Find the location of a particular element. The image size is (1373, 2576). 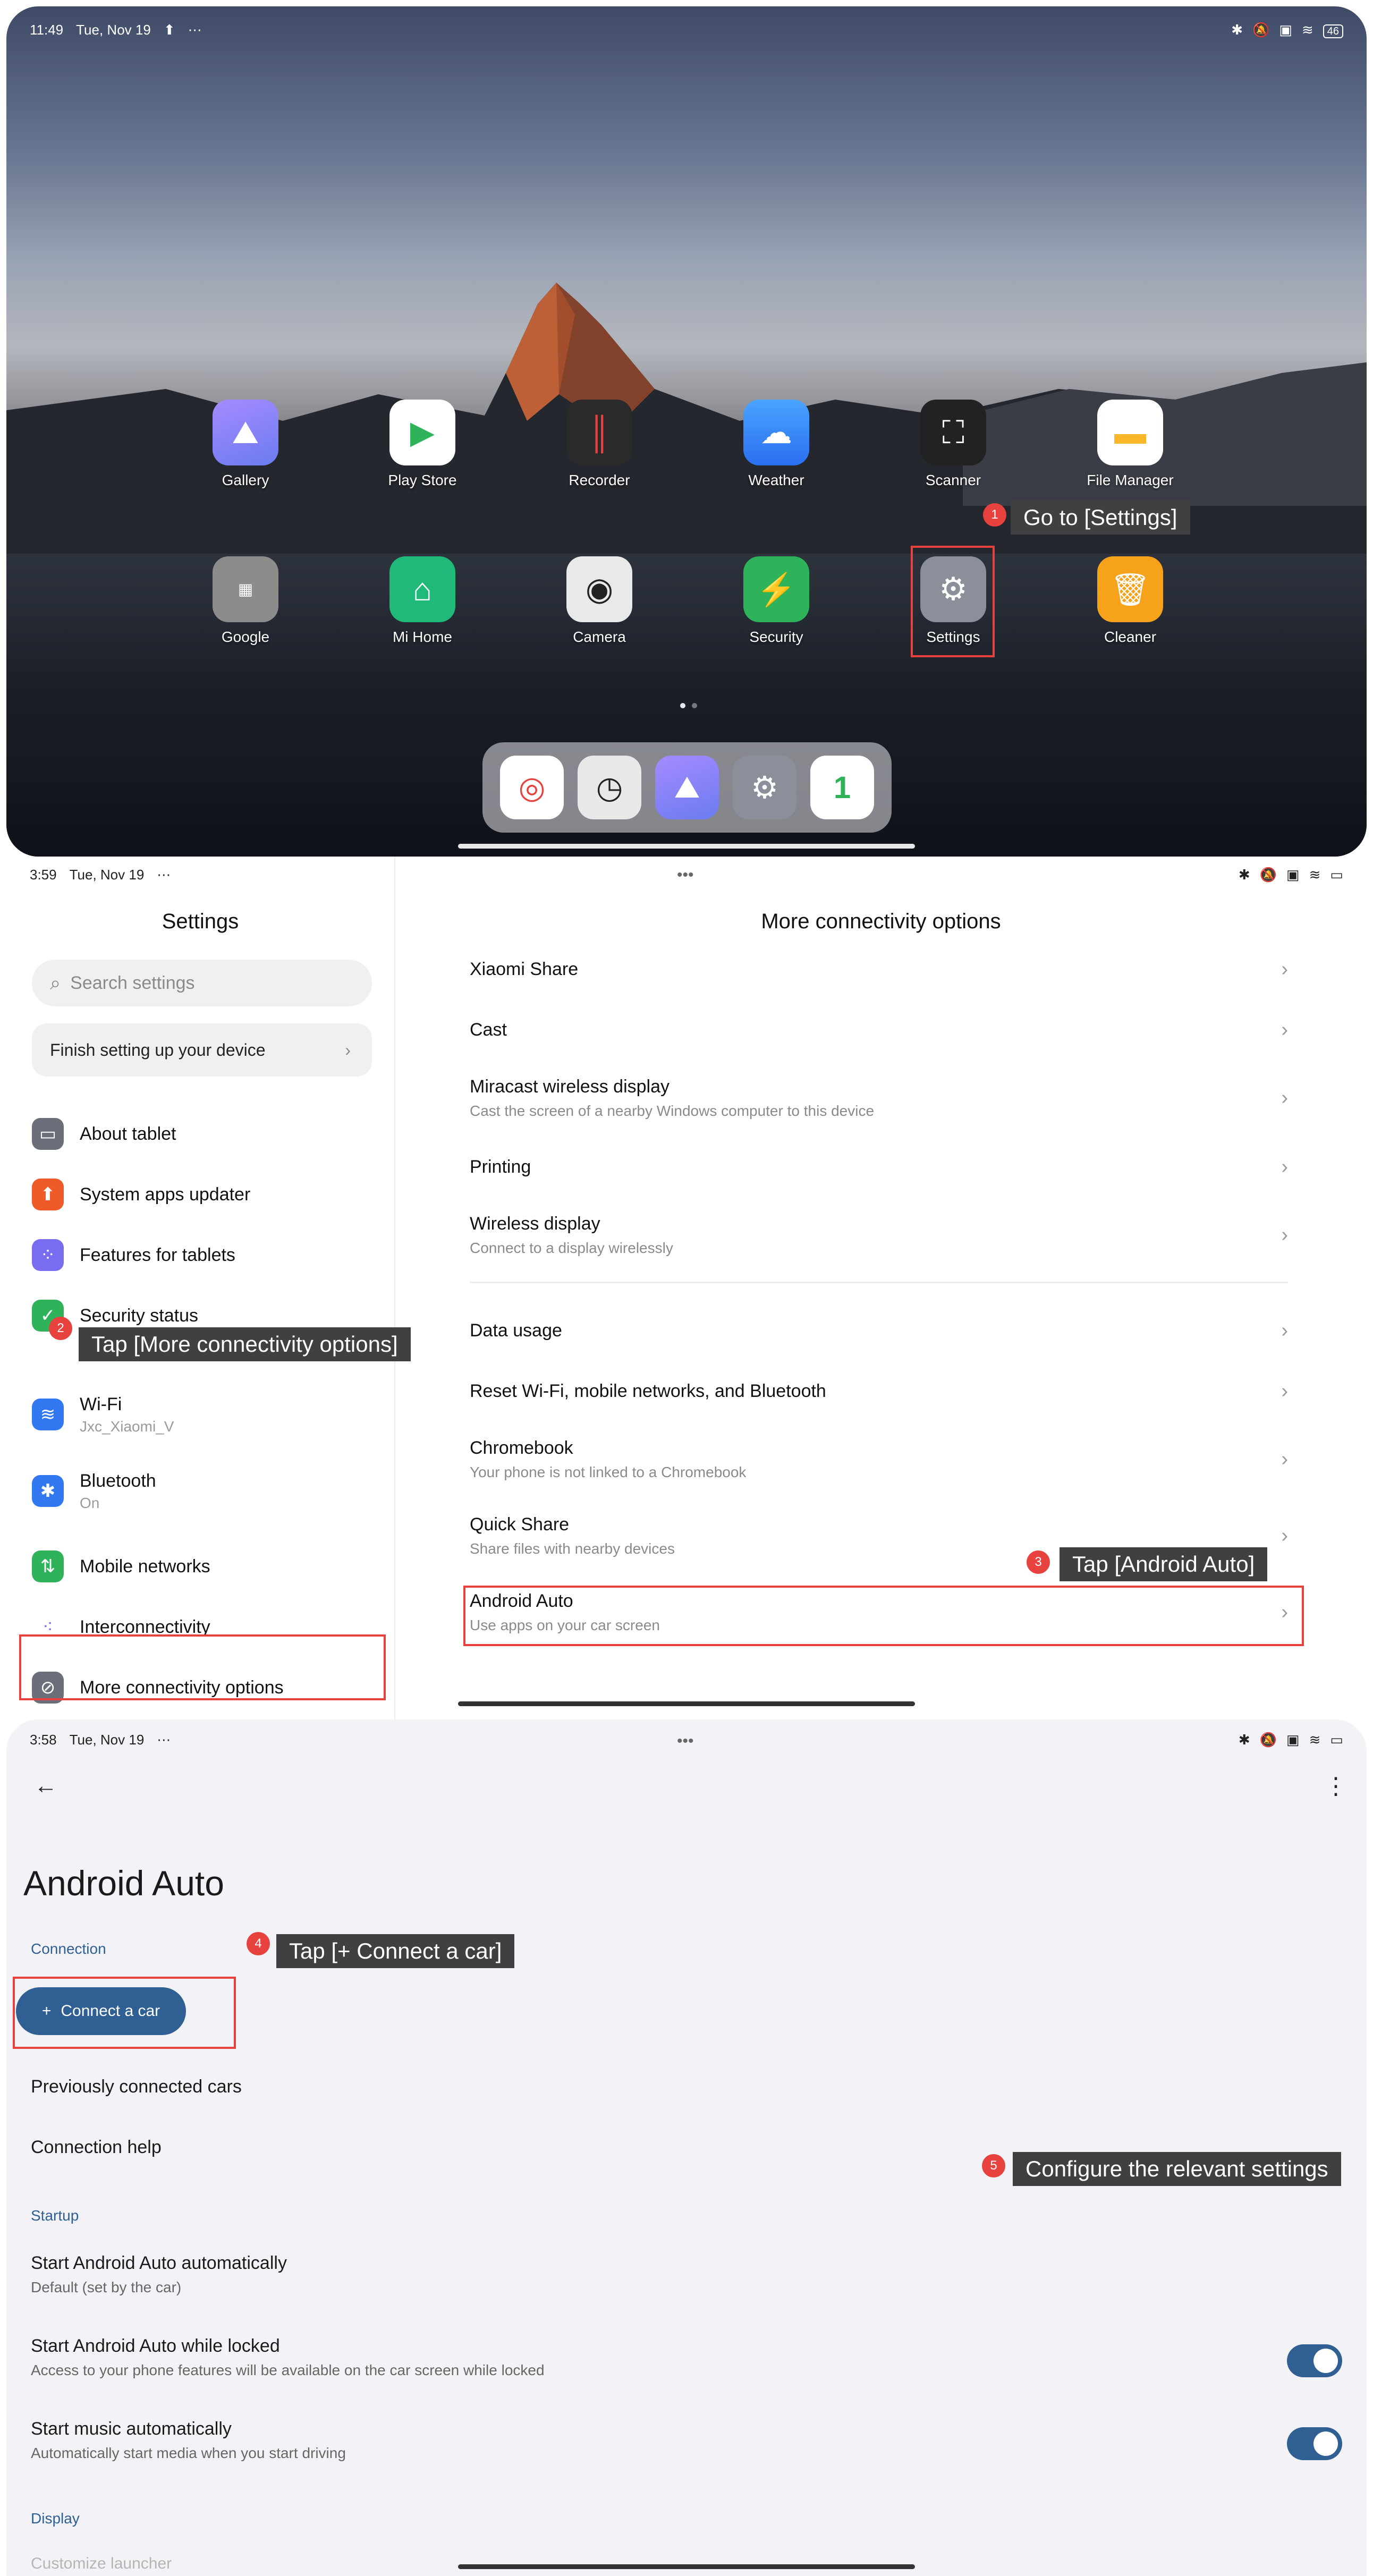

row-cast: Cast › is located at coordinates (879, 1030).